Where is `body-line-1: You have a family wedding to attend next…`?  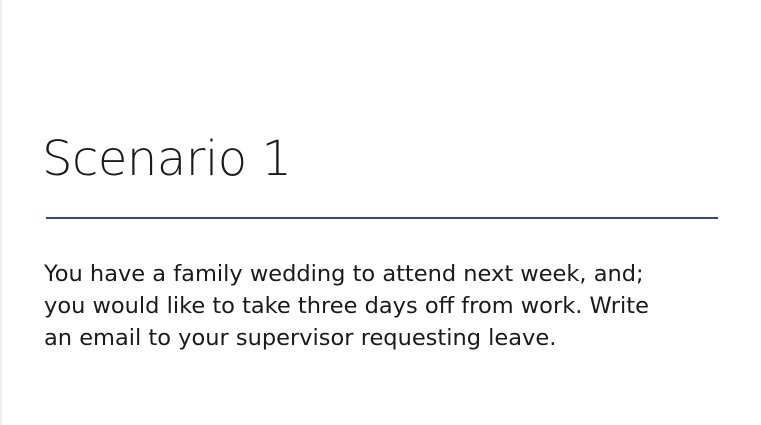 body-line-1: You have a family wedding to attend next… is located at coordinates (344, 274).